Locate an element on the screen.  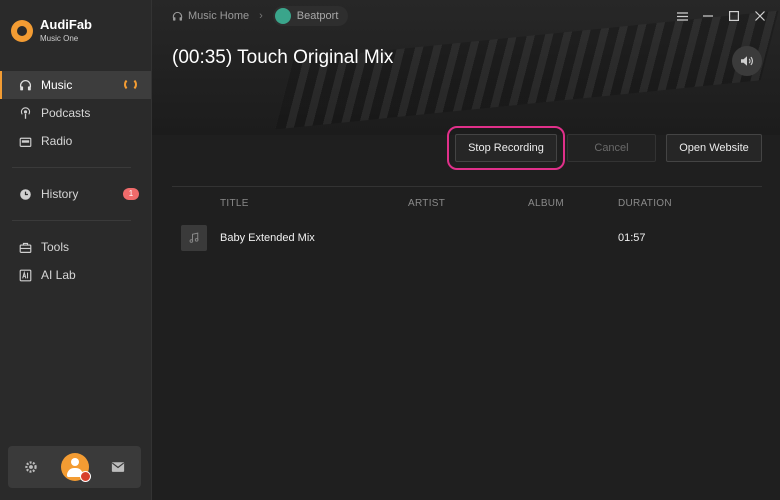
beatport-logo-icon is located at coordinates (282, 16).